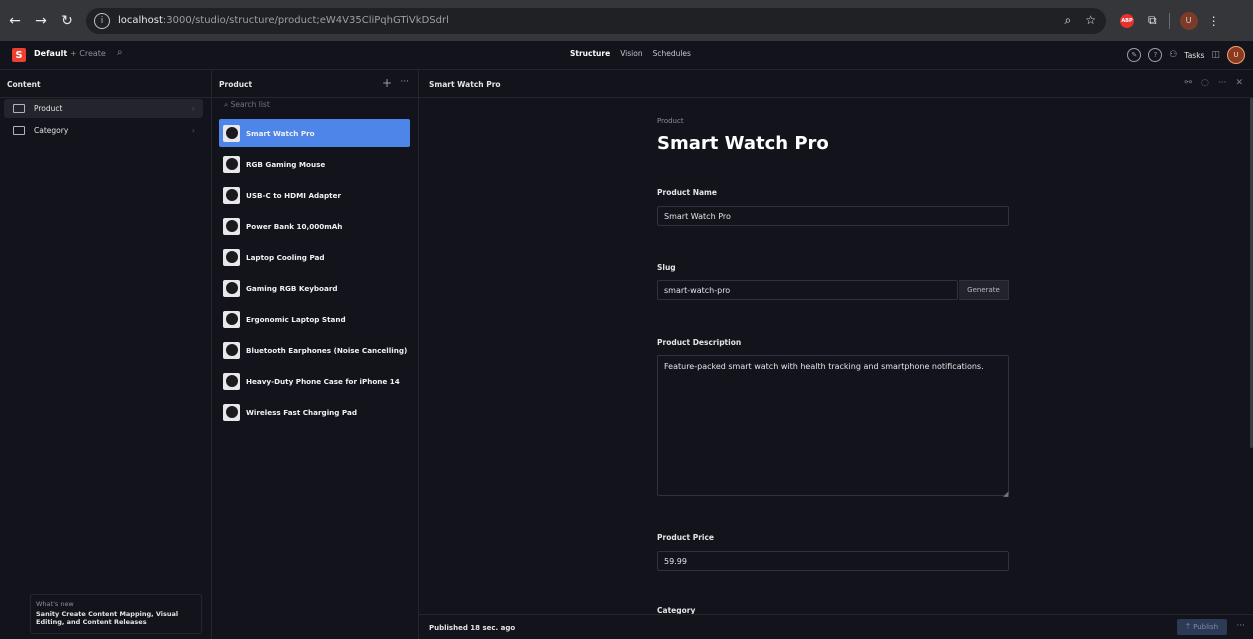 Image resolution: width=1253 pixels, height=639 pixels. What do you see at coordinates (48, 108) in the screenshot?
I see `content-item-label: Product` at bounding box center [48, 108].